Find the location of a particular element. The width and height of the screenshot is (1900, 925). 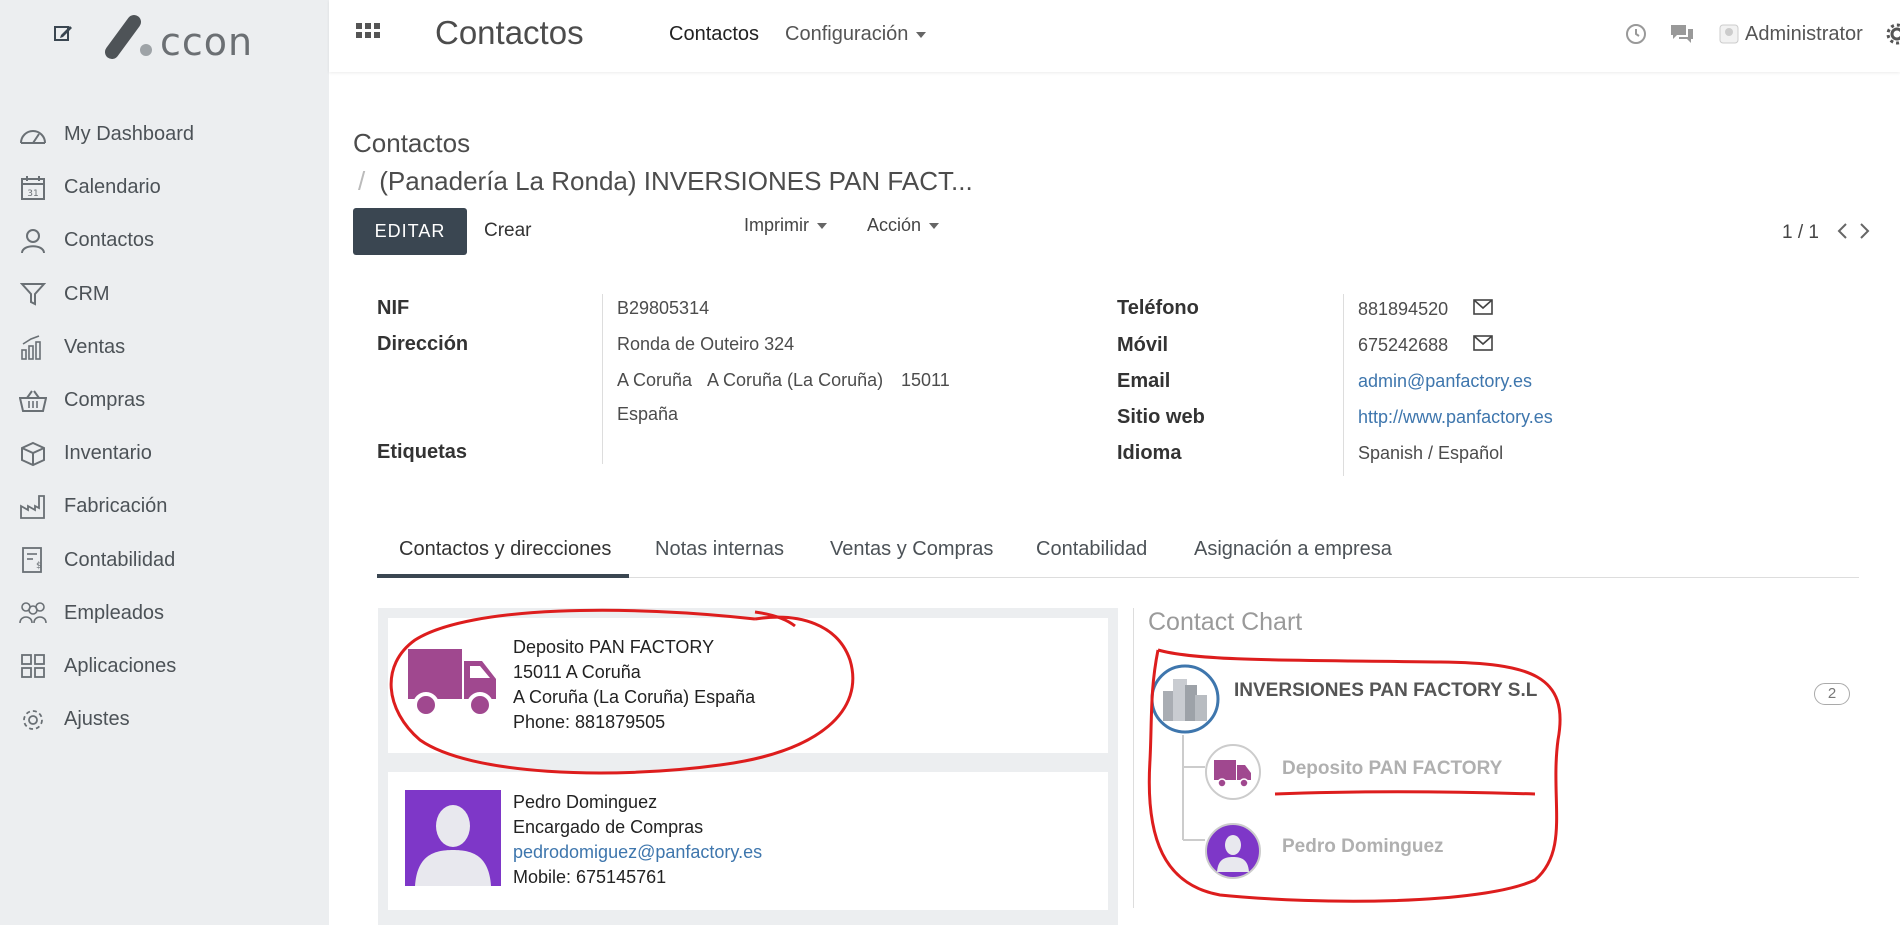

contact-line: Mobile: 675145761 is located at coordinates (590, 877).